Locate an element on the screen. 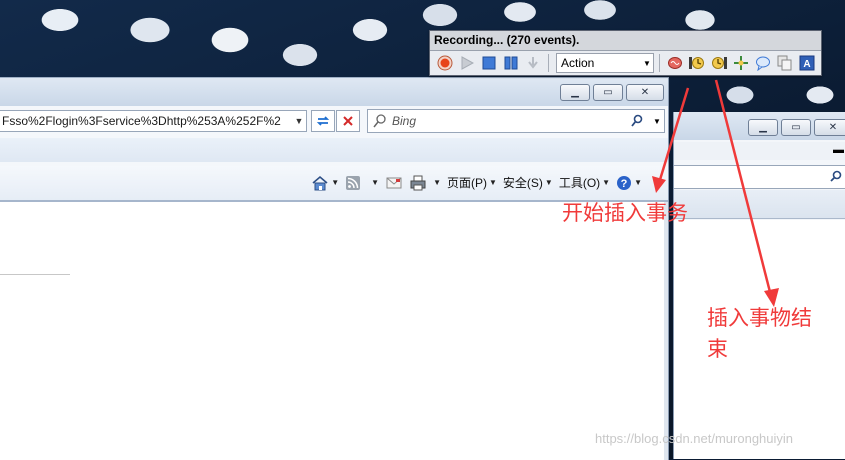 This screenshot has height=460, width=845. annotation-arrows is located at coordinates (715, 193).